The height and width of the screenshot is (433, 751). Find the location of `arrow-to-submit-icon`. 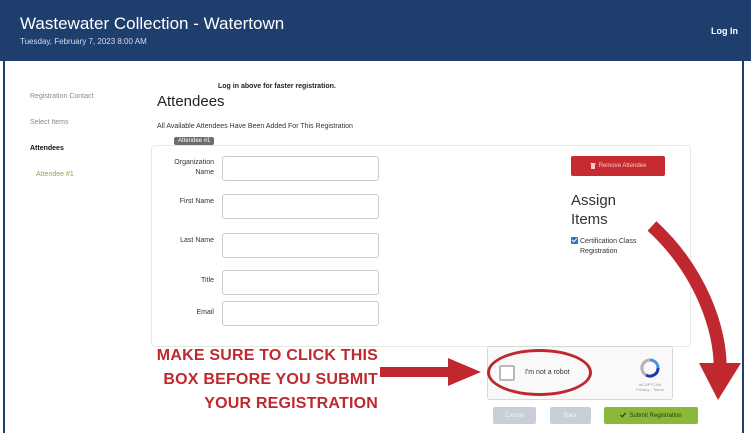

arrow-to-submit-icon is located at coordinates (694, 310).